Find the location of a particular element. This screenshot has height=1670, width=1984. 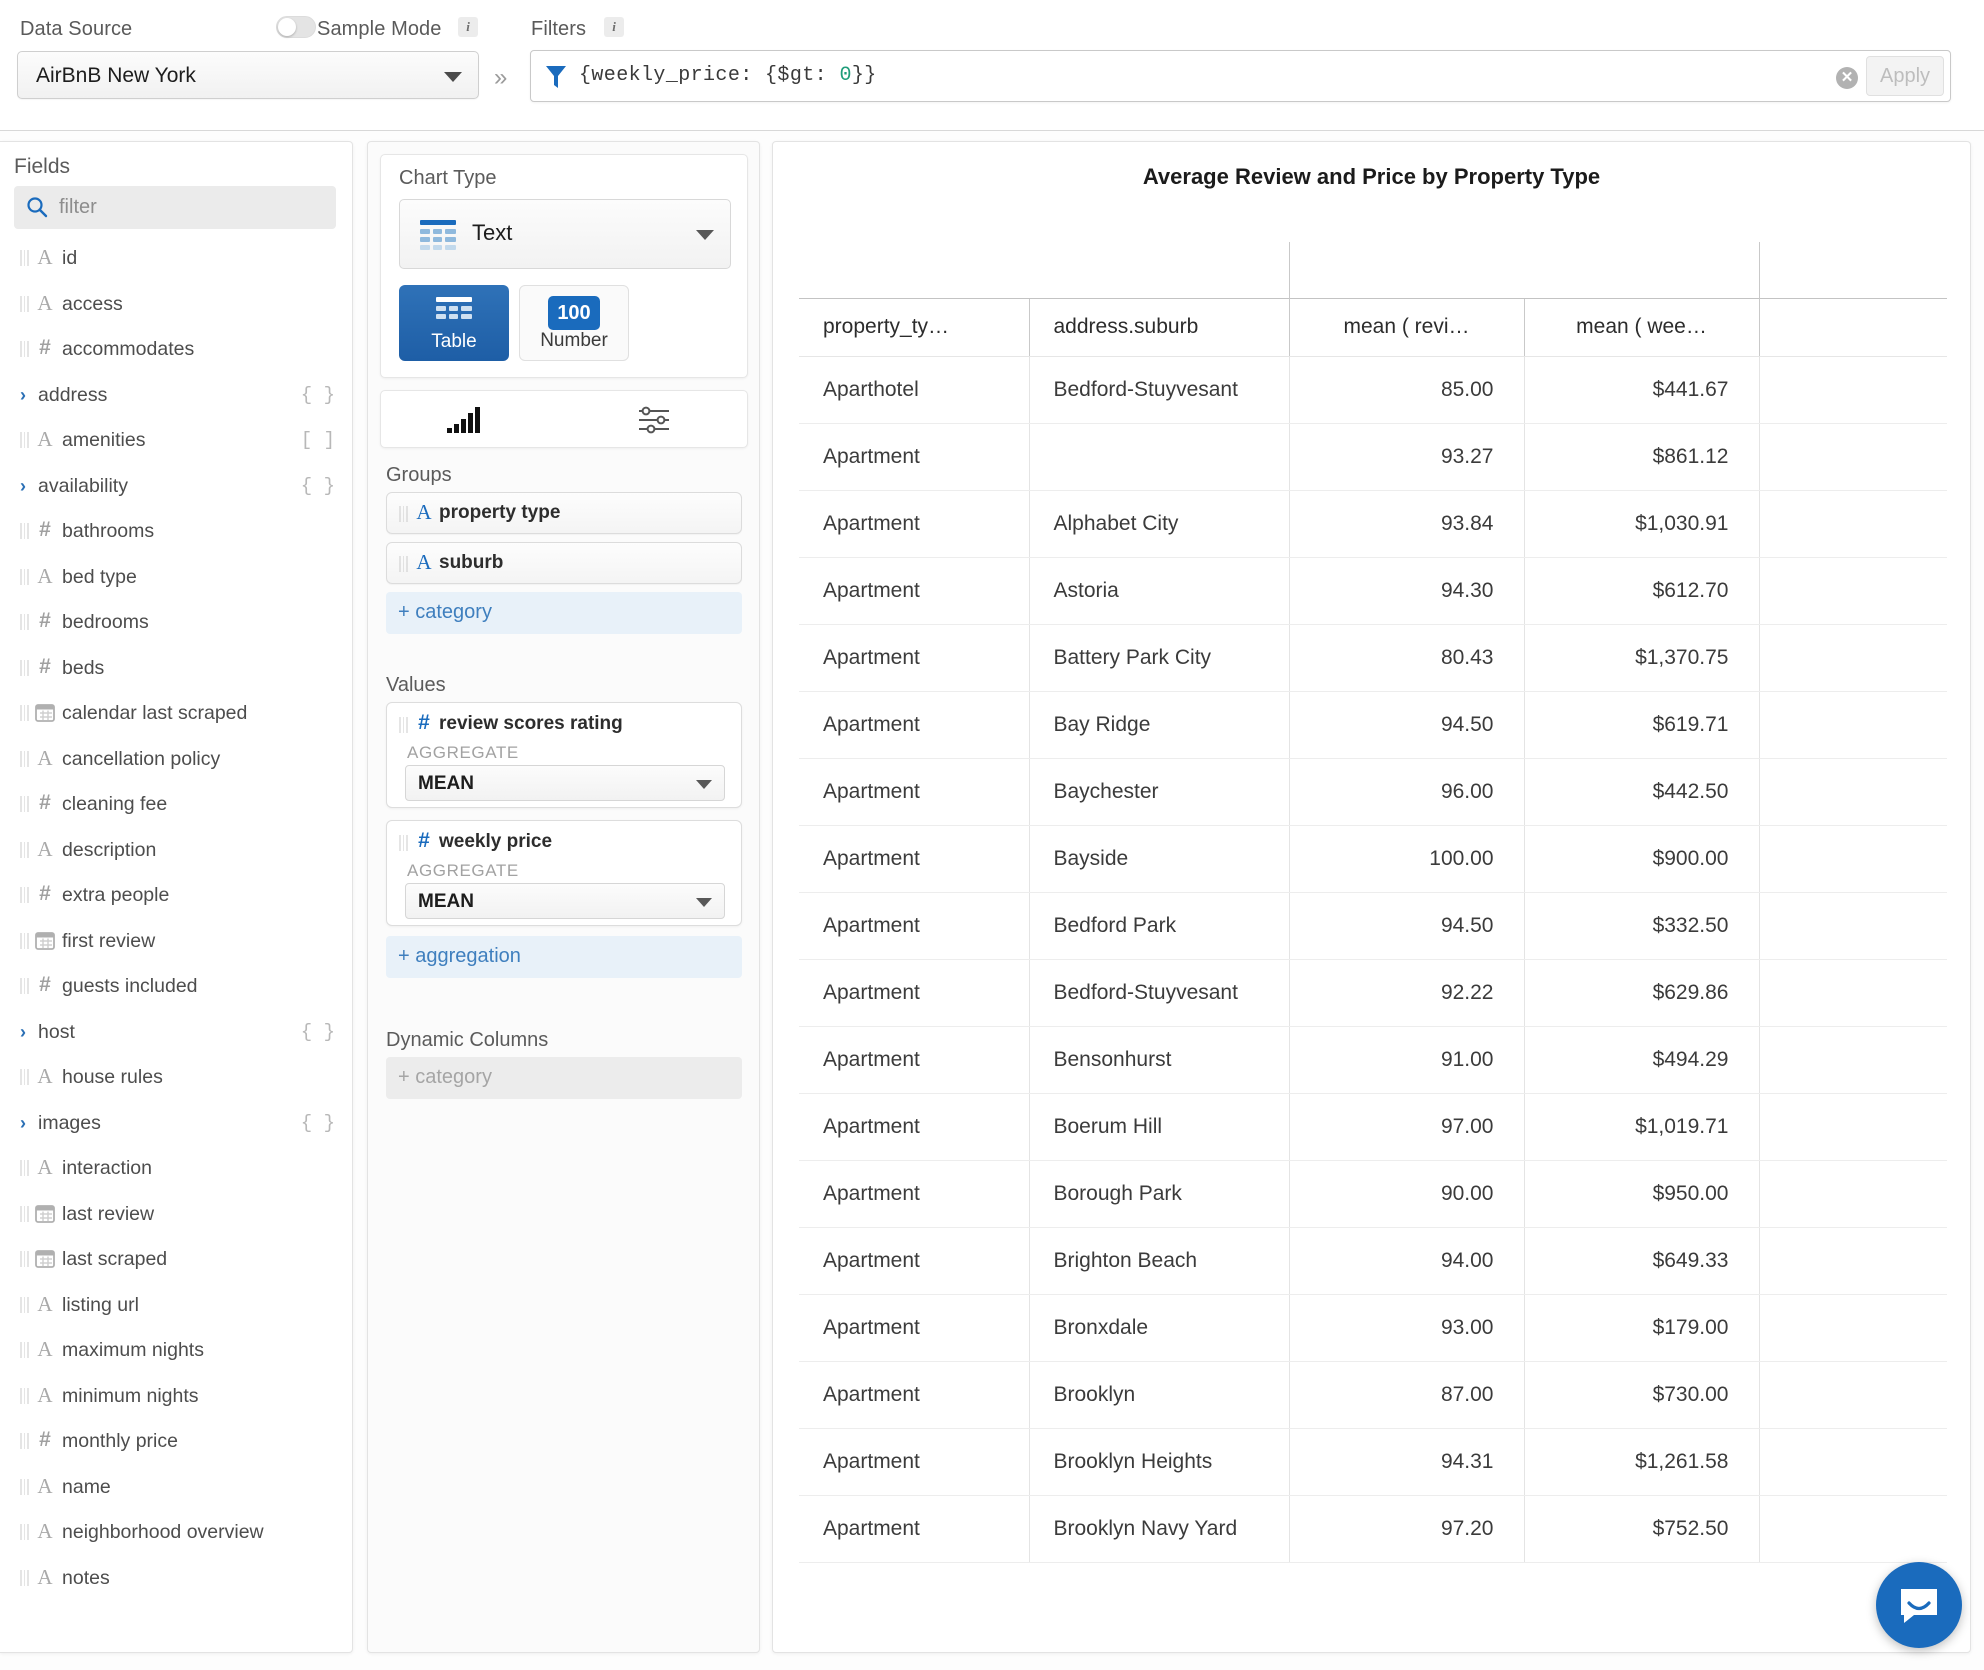

table-row: Apartment Boerum Hill 97.00 $1,019.71 is located at coordinates (1373, 1127).